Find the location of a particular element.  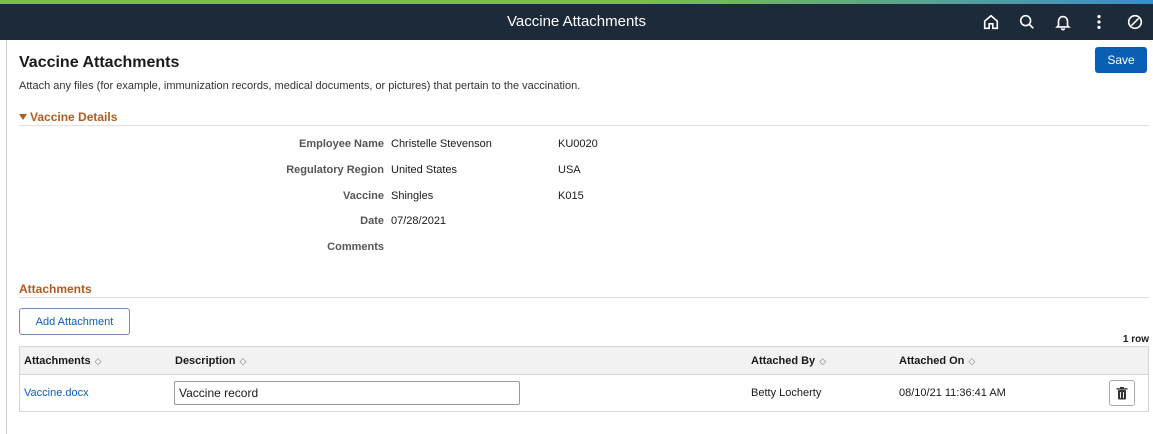

attached-by-value: Betty Locherty is located at coordinates (786, 393).